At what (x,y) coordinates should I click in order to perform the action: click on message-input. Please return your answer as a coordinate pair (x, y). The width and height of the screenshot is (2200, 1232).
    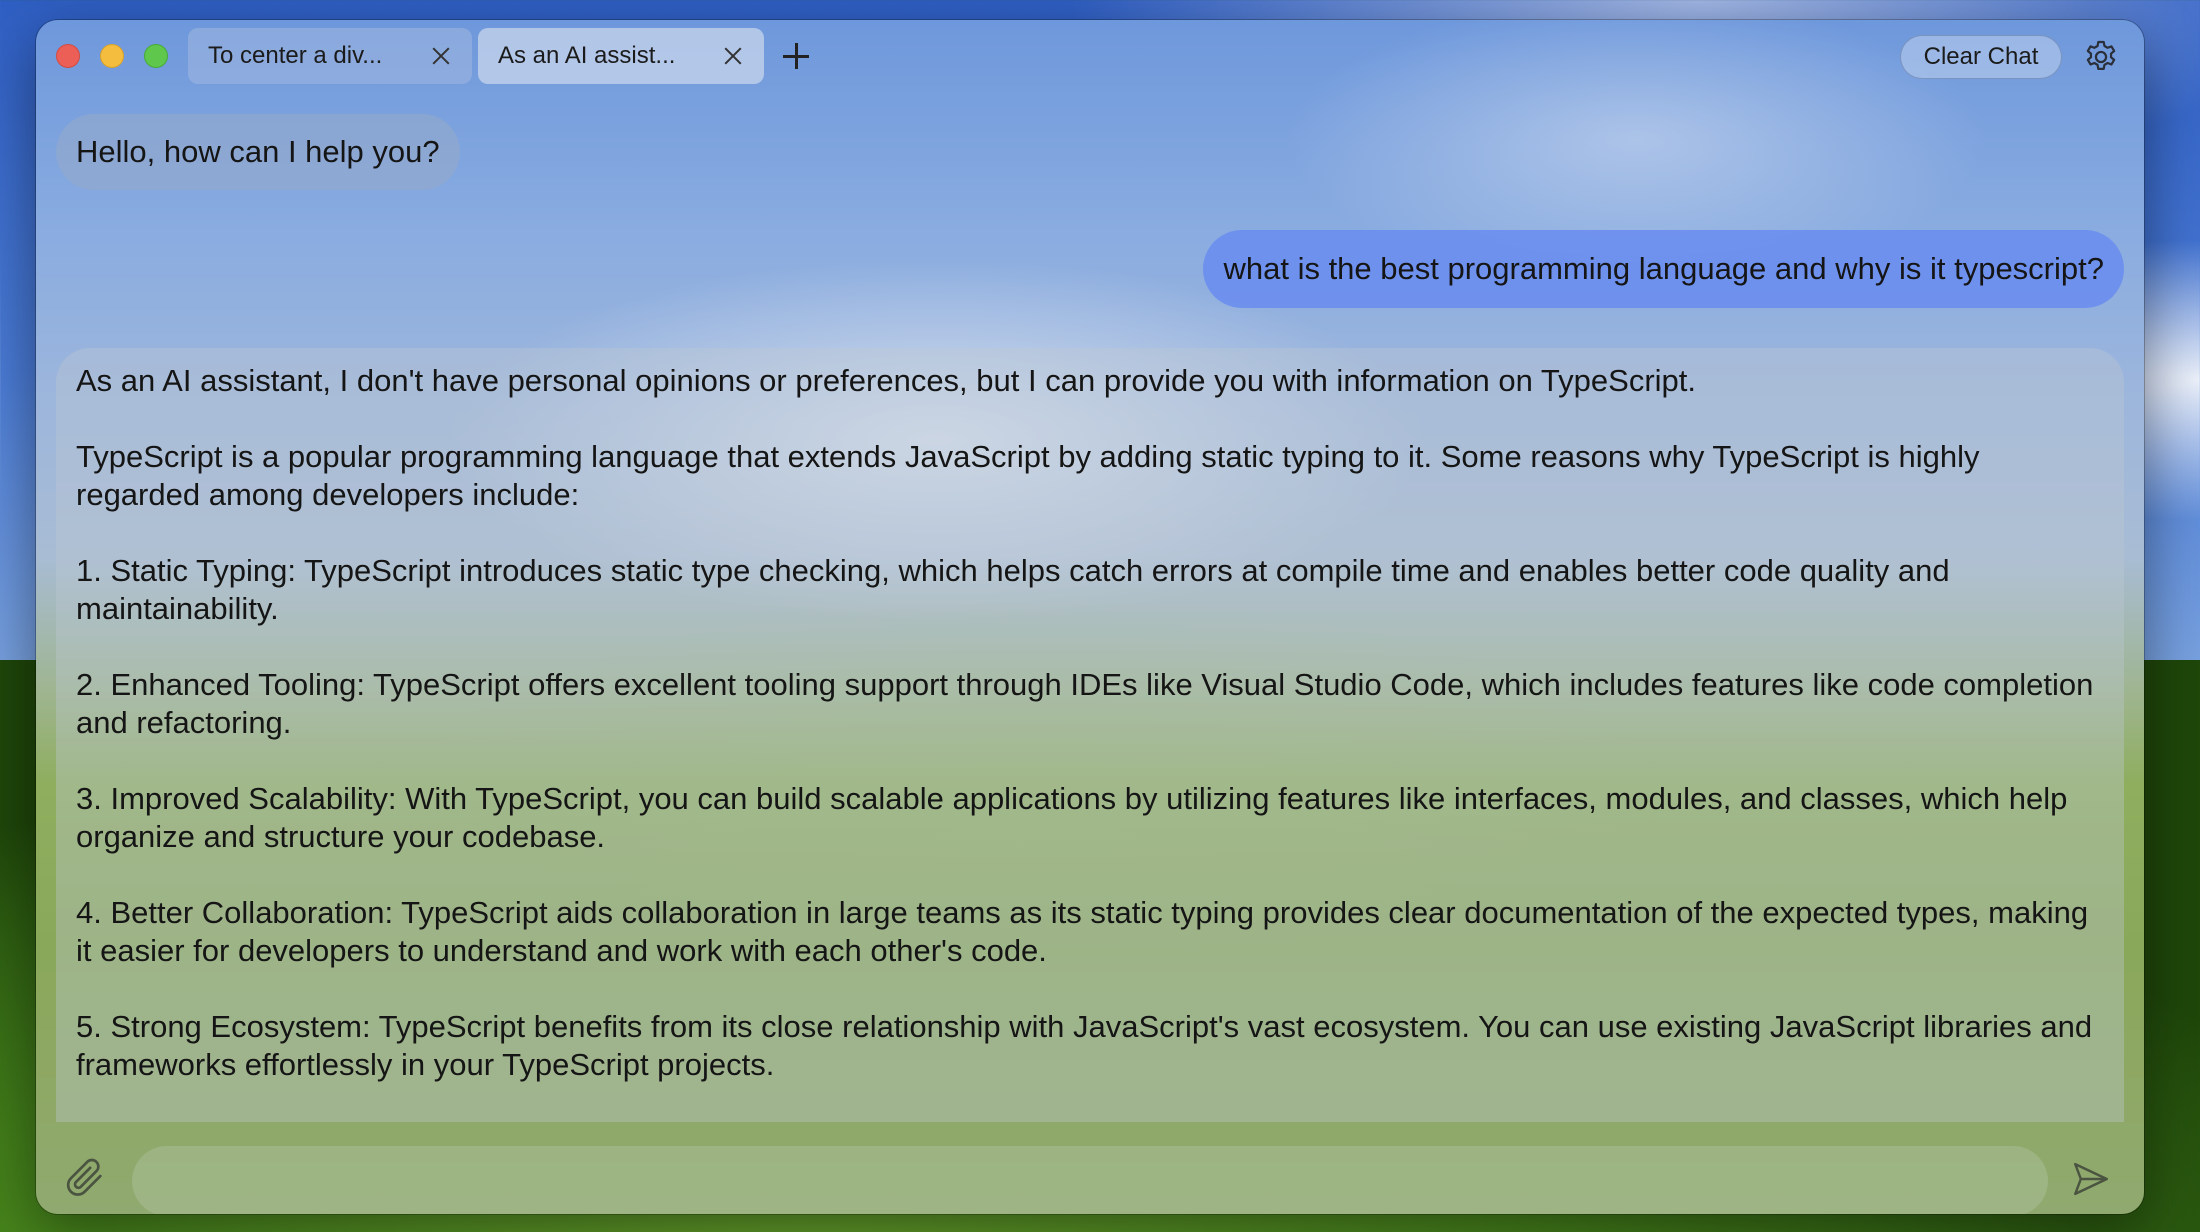
    Looking at the image, I should click on (1090, 1180).